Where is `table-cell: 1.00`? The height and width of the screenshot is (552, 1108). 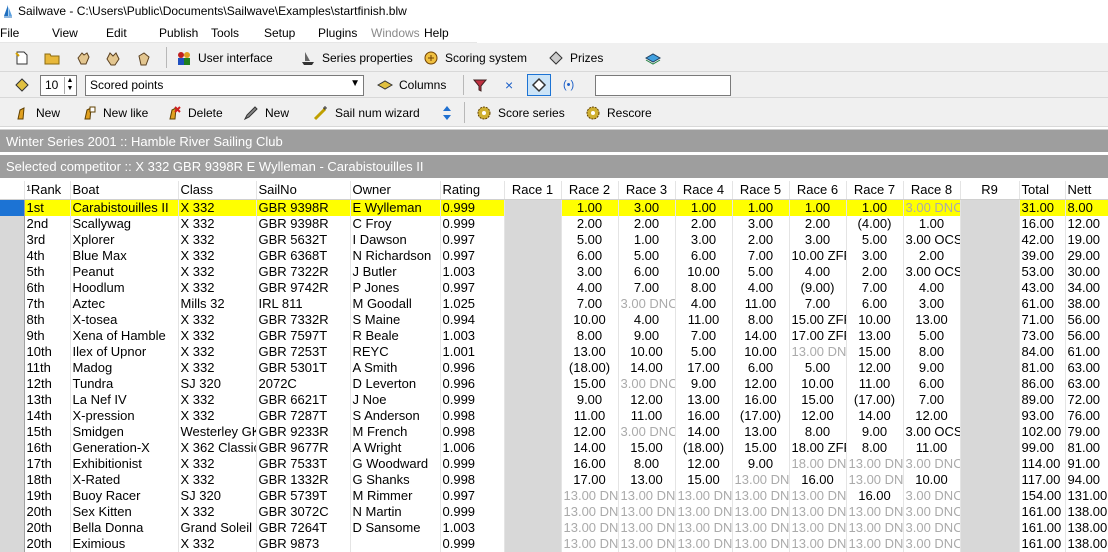 table-cell: 1.00 is located at coordinates (647, 240).